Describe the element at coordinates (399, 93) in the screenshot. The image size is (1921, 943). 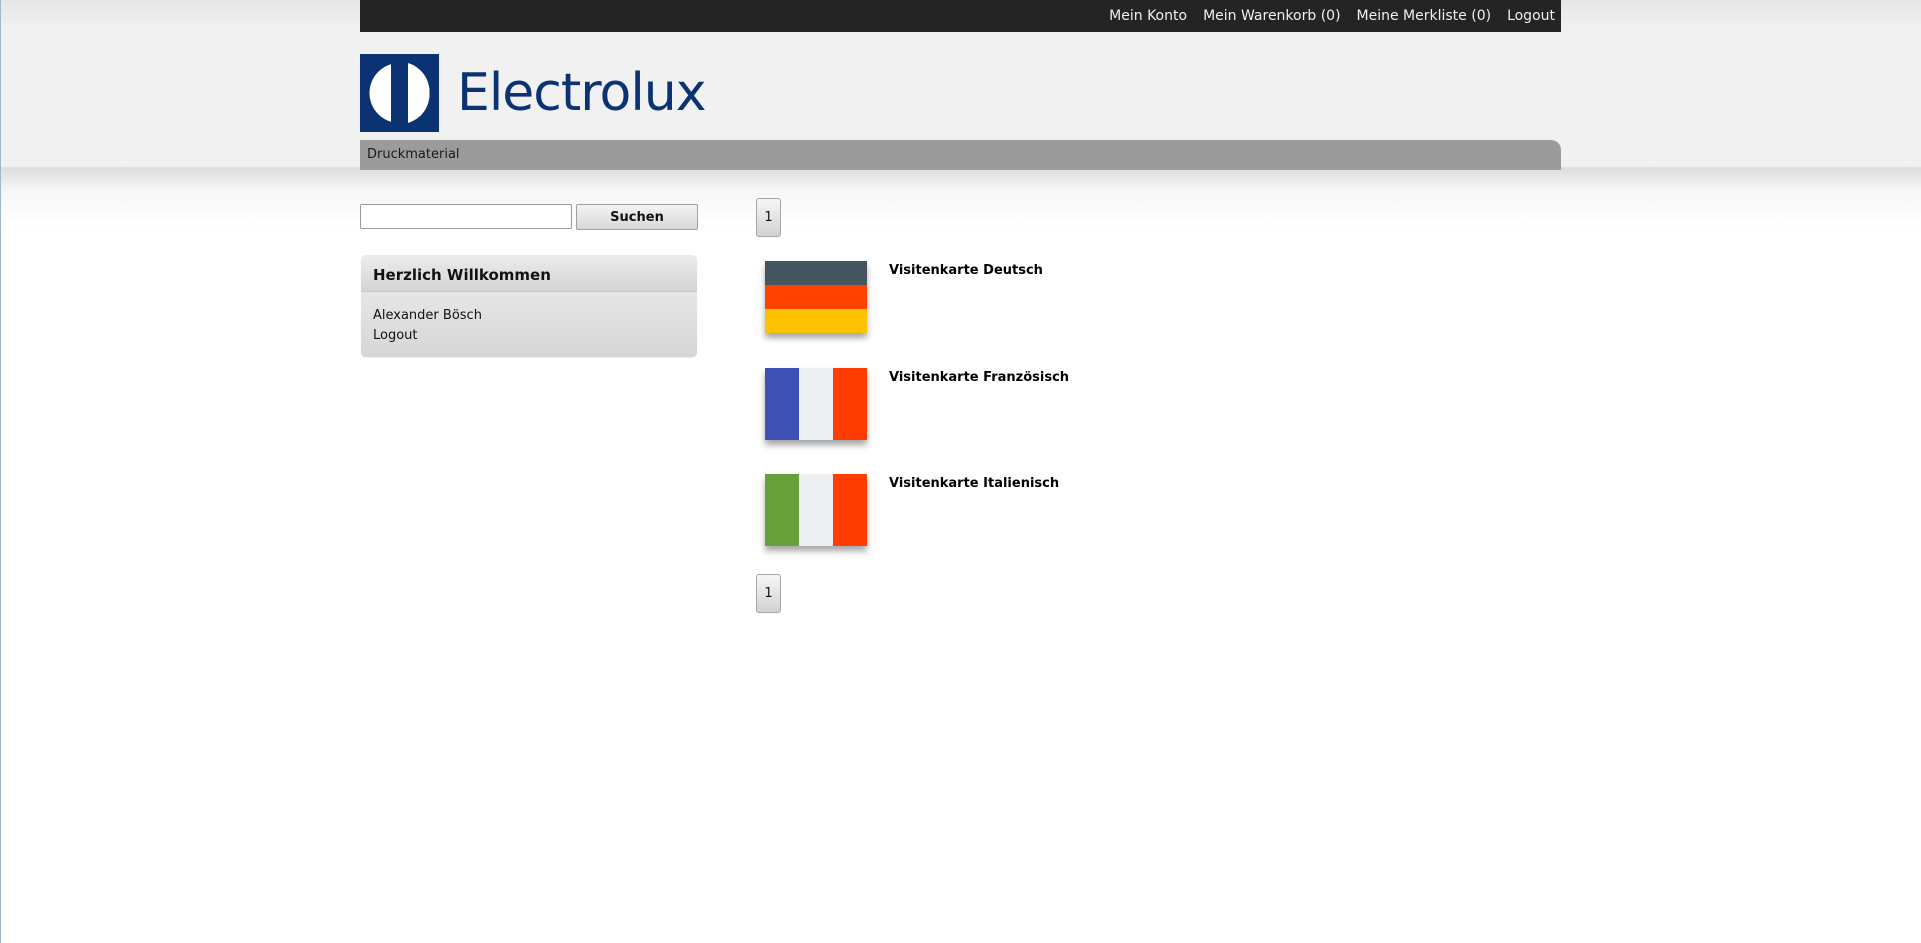
I see `electrolux-logo-icon` at that location.